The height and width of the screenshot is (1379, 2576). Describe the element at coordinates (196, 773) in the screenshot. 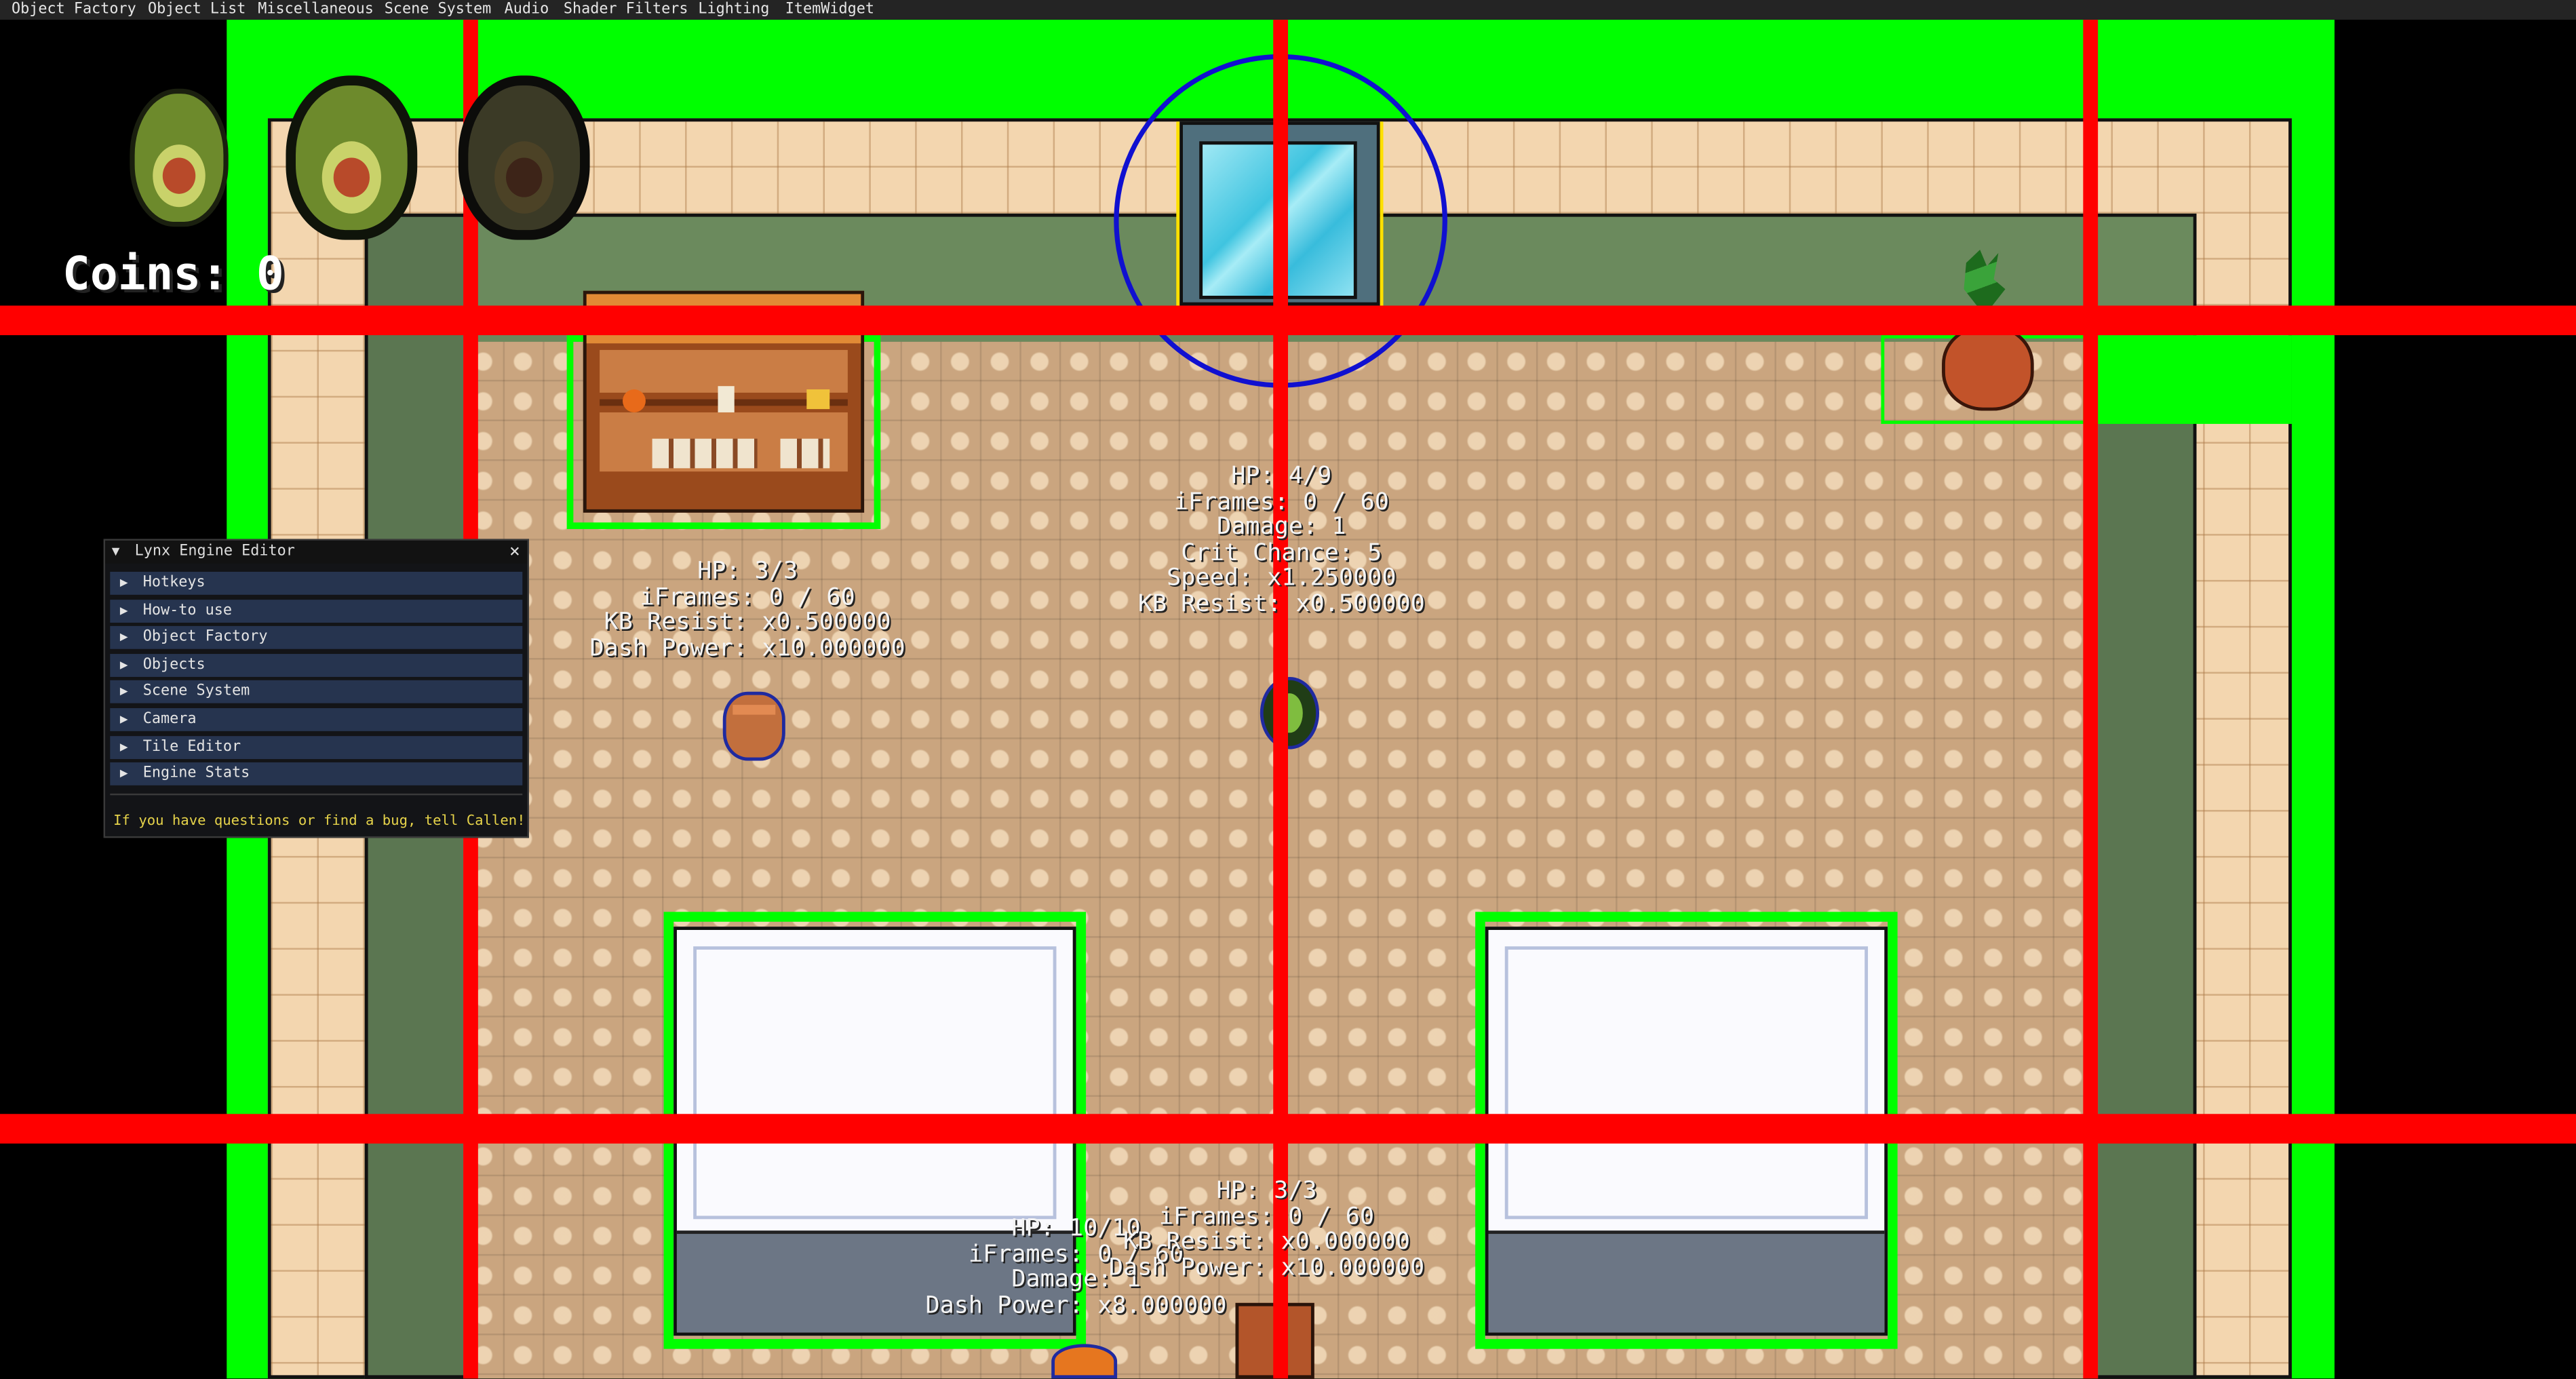

I see `panel-item-label: Engine Stats` at that location.